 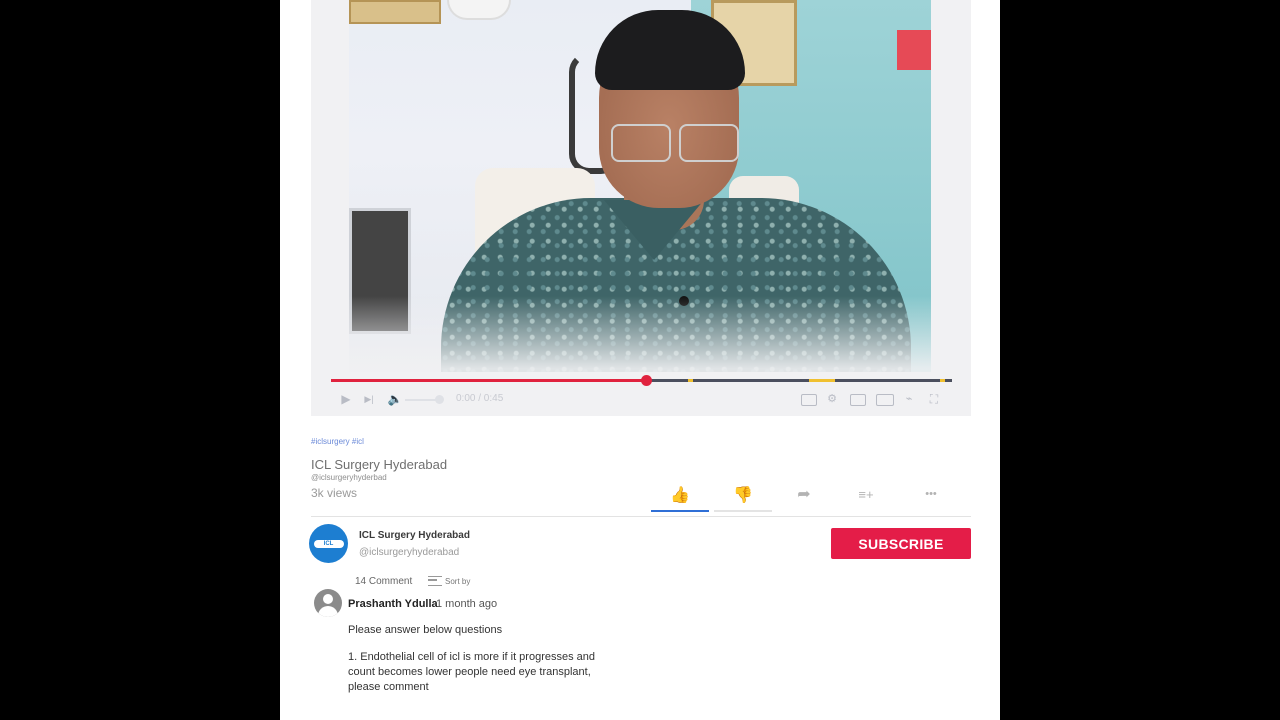 I want to click on channel-handle: @iclsurgeryhyderabad, so click(x=409, y=552).